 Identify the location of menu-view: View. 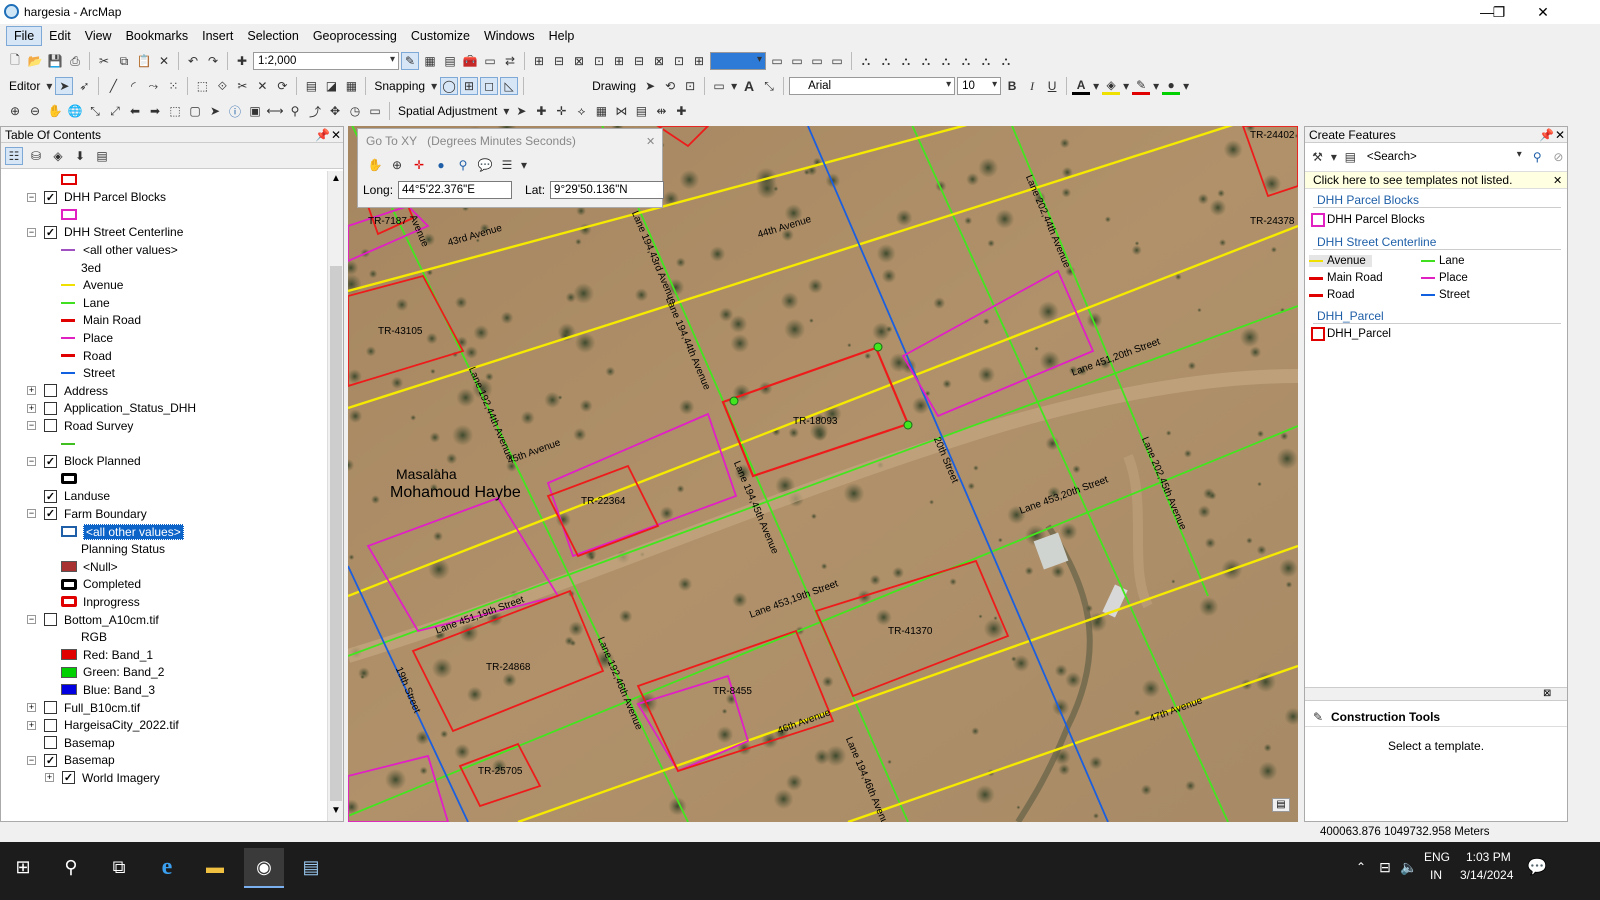
(98, 36).